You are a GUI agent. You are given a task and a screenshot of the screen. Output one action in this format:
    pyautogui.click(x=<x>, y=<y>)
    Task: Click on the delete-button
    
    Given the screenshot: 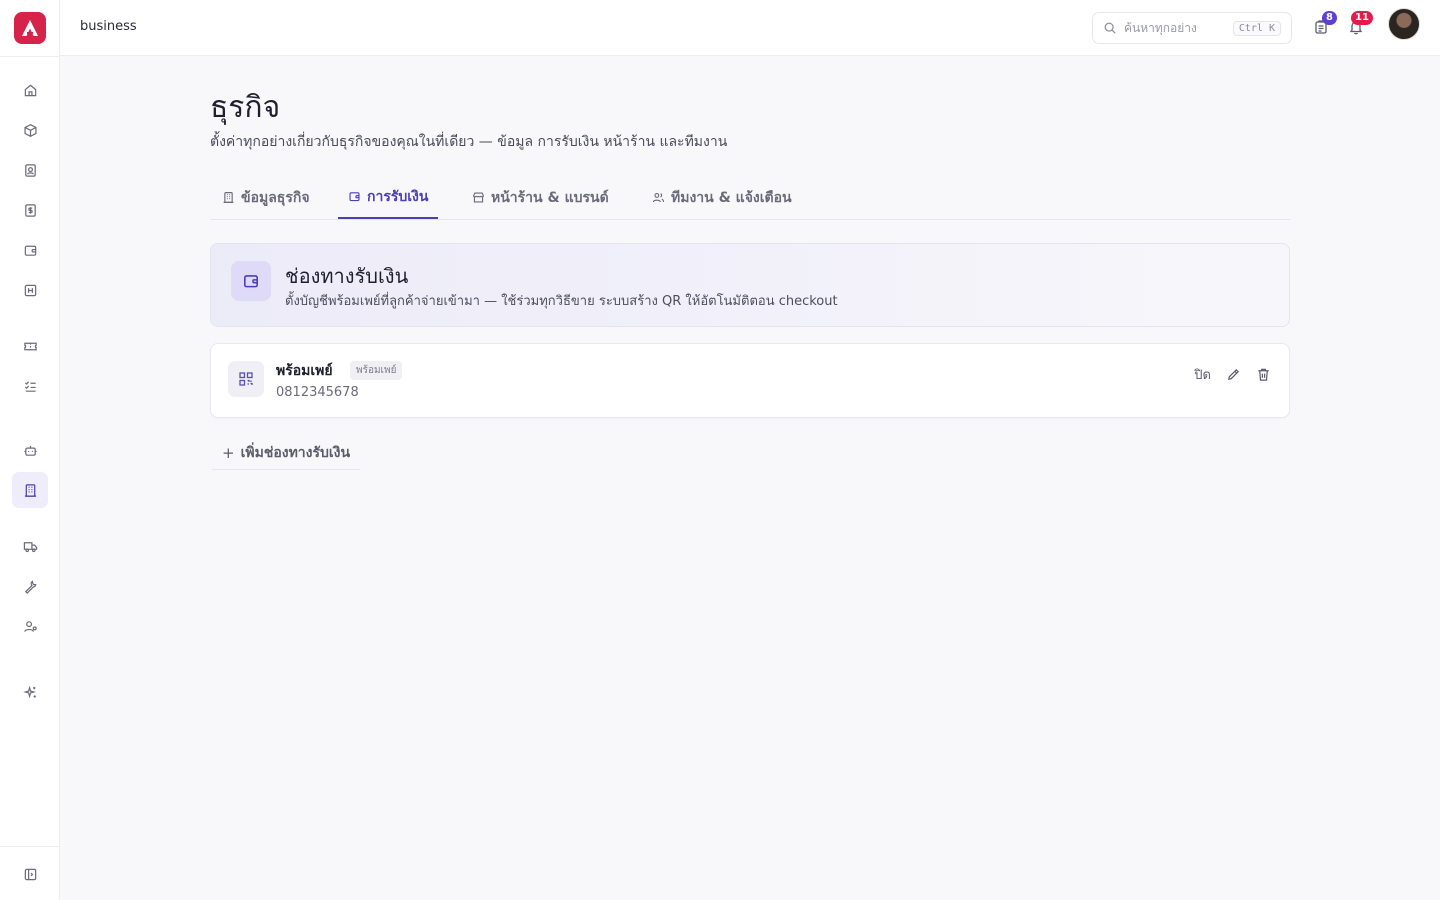 What is the action you would take?
    pyautogui.click(x=1263, y=375)
    